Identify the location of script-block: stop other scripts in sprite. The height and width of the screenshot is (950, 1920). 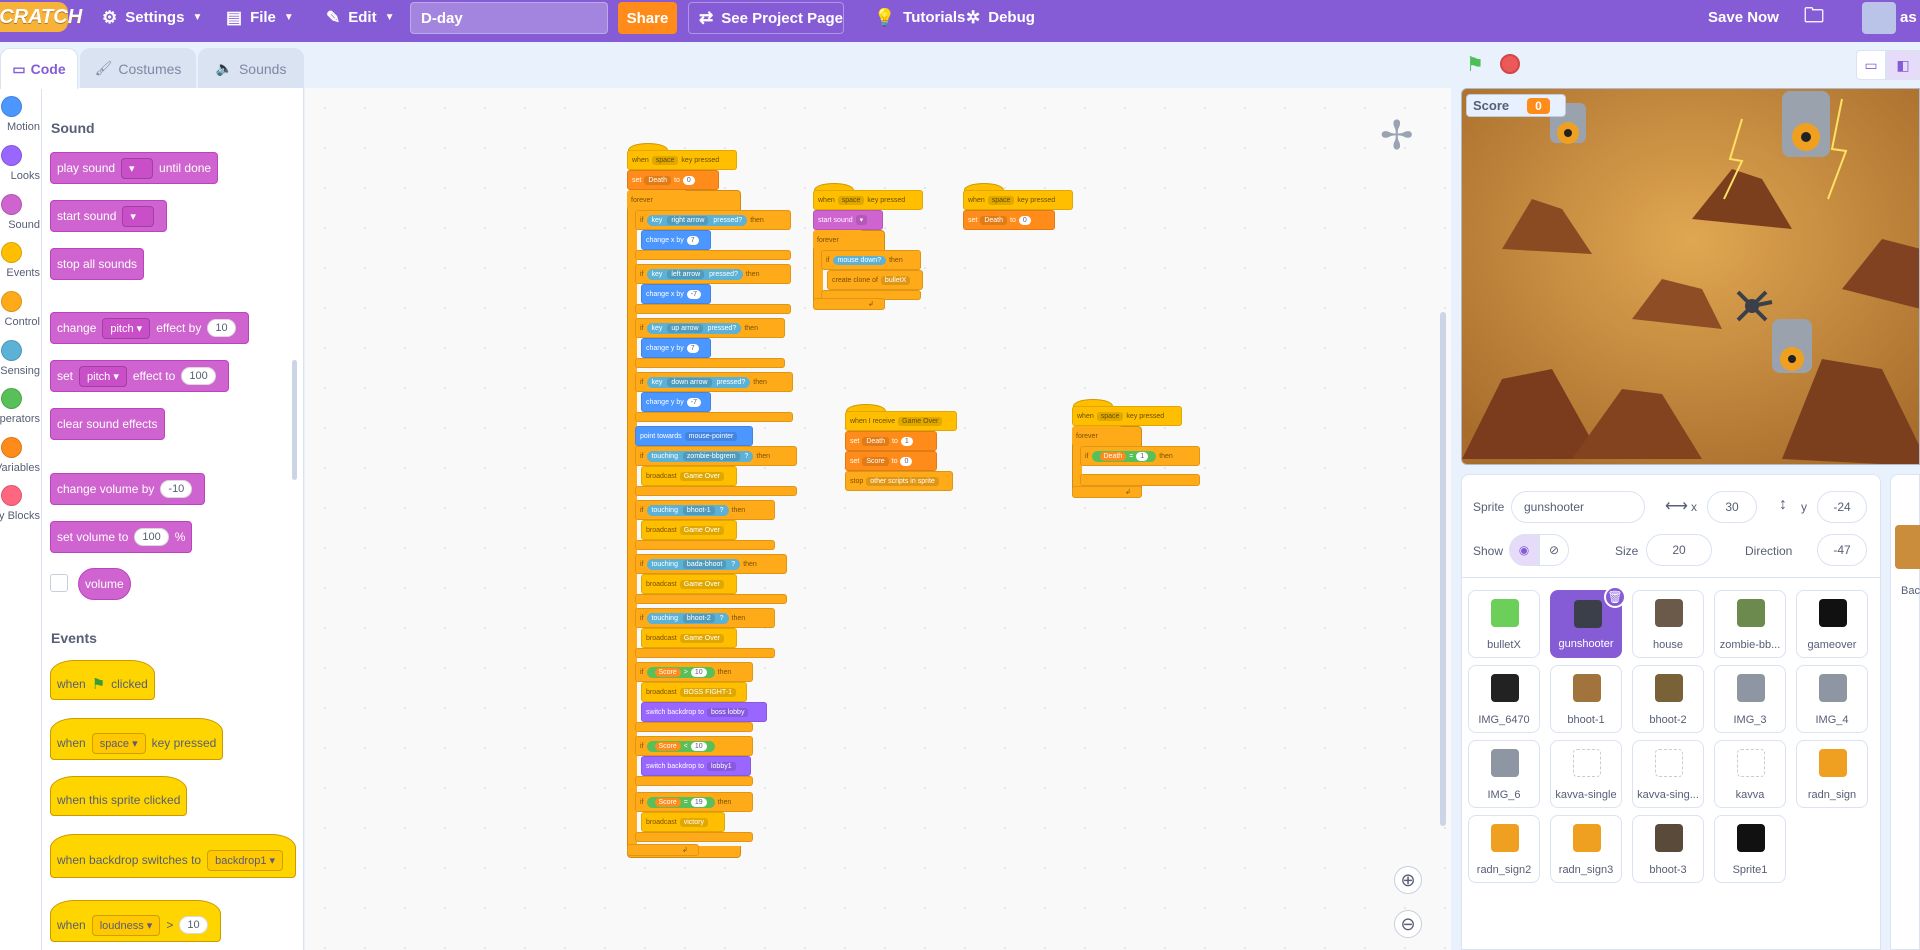
(899, 481).